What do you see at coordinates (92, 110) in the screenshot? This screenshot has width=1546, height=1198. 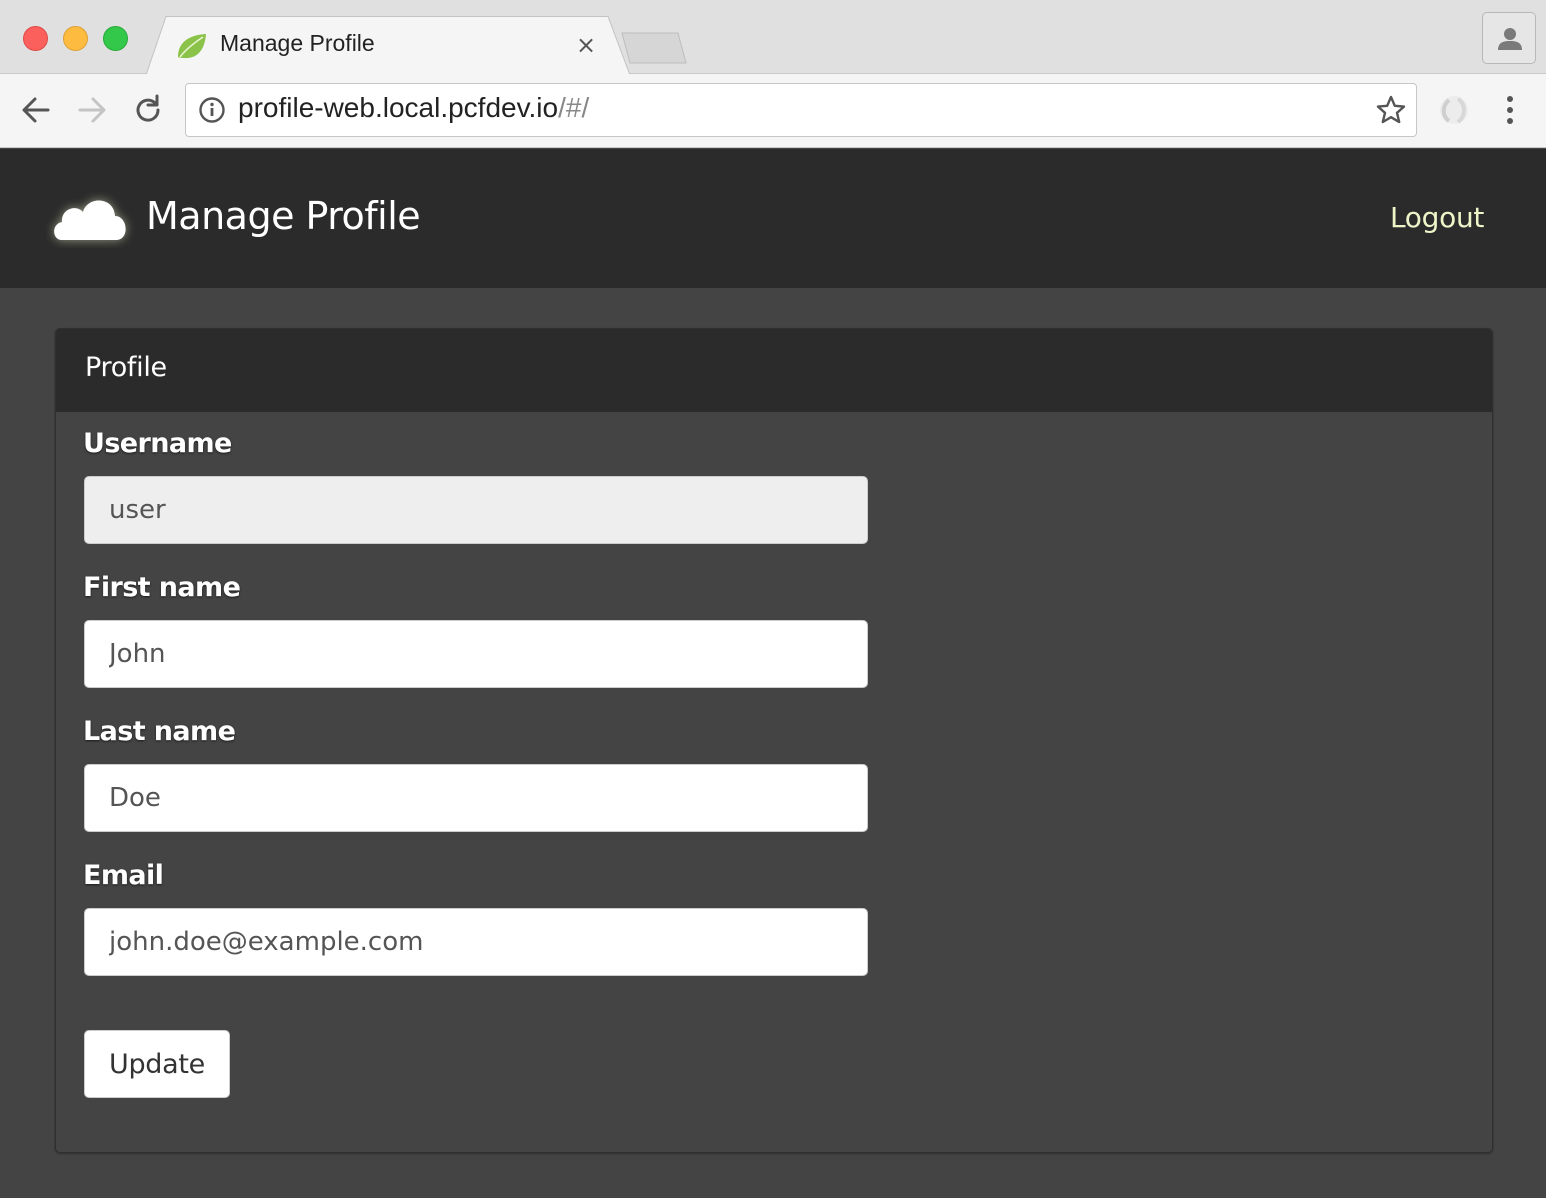 I see `forward-arrow-icon` at bounding box center [92, 110].